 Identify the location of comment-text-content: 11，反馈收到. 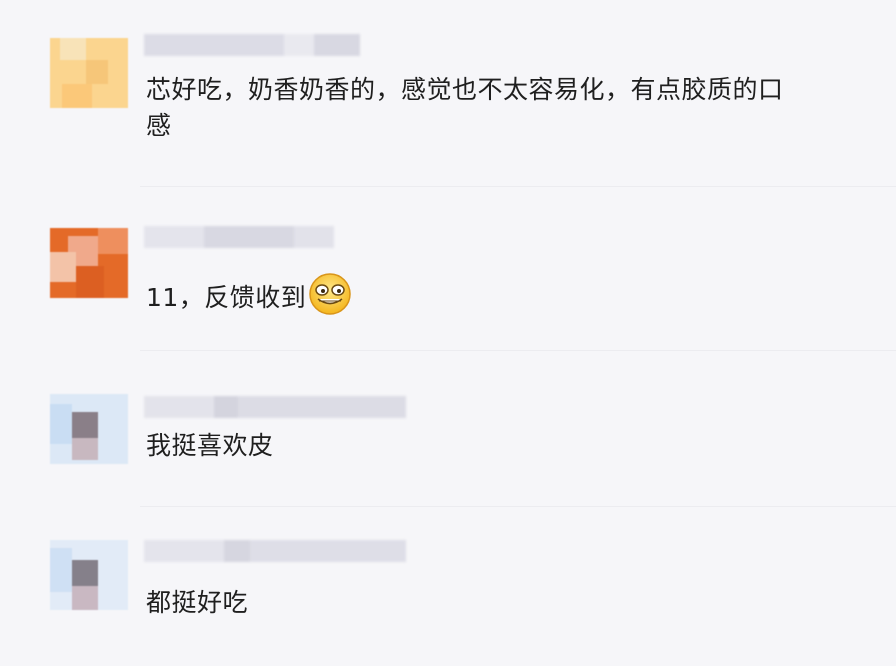
(226, 297).